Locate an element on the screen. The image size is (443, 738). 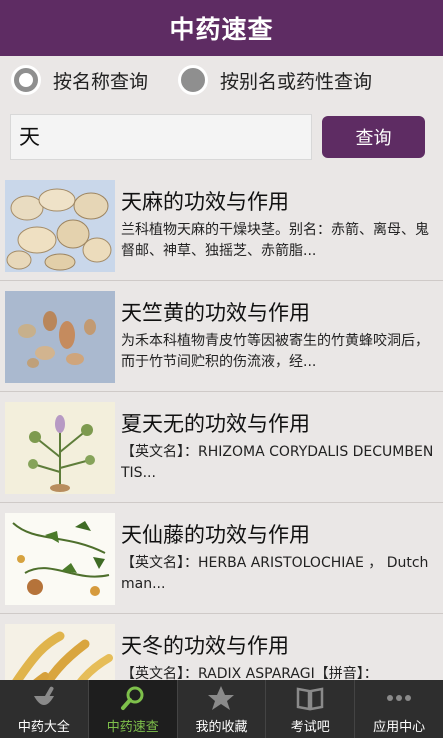
search-icon is located at coordinates (133, 698).